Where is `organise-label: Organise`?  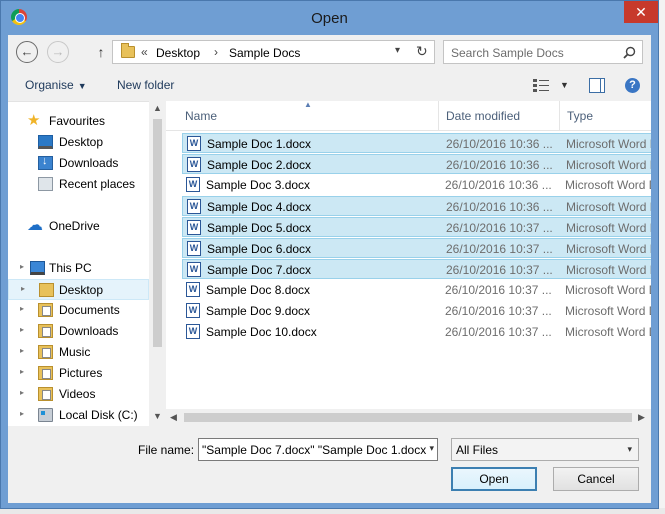 organise-label: Organise is located at coordinates (49, 85).